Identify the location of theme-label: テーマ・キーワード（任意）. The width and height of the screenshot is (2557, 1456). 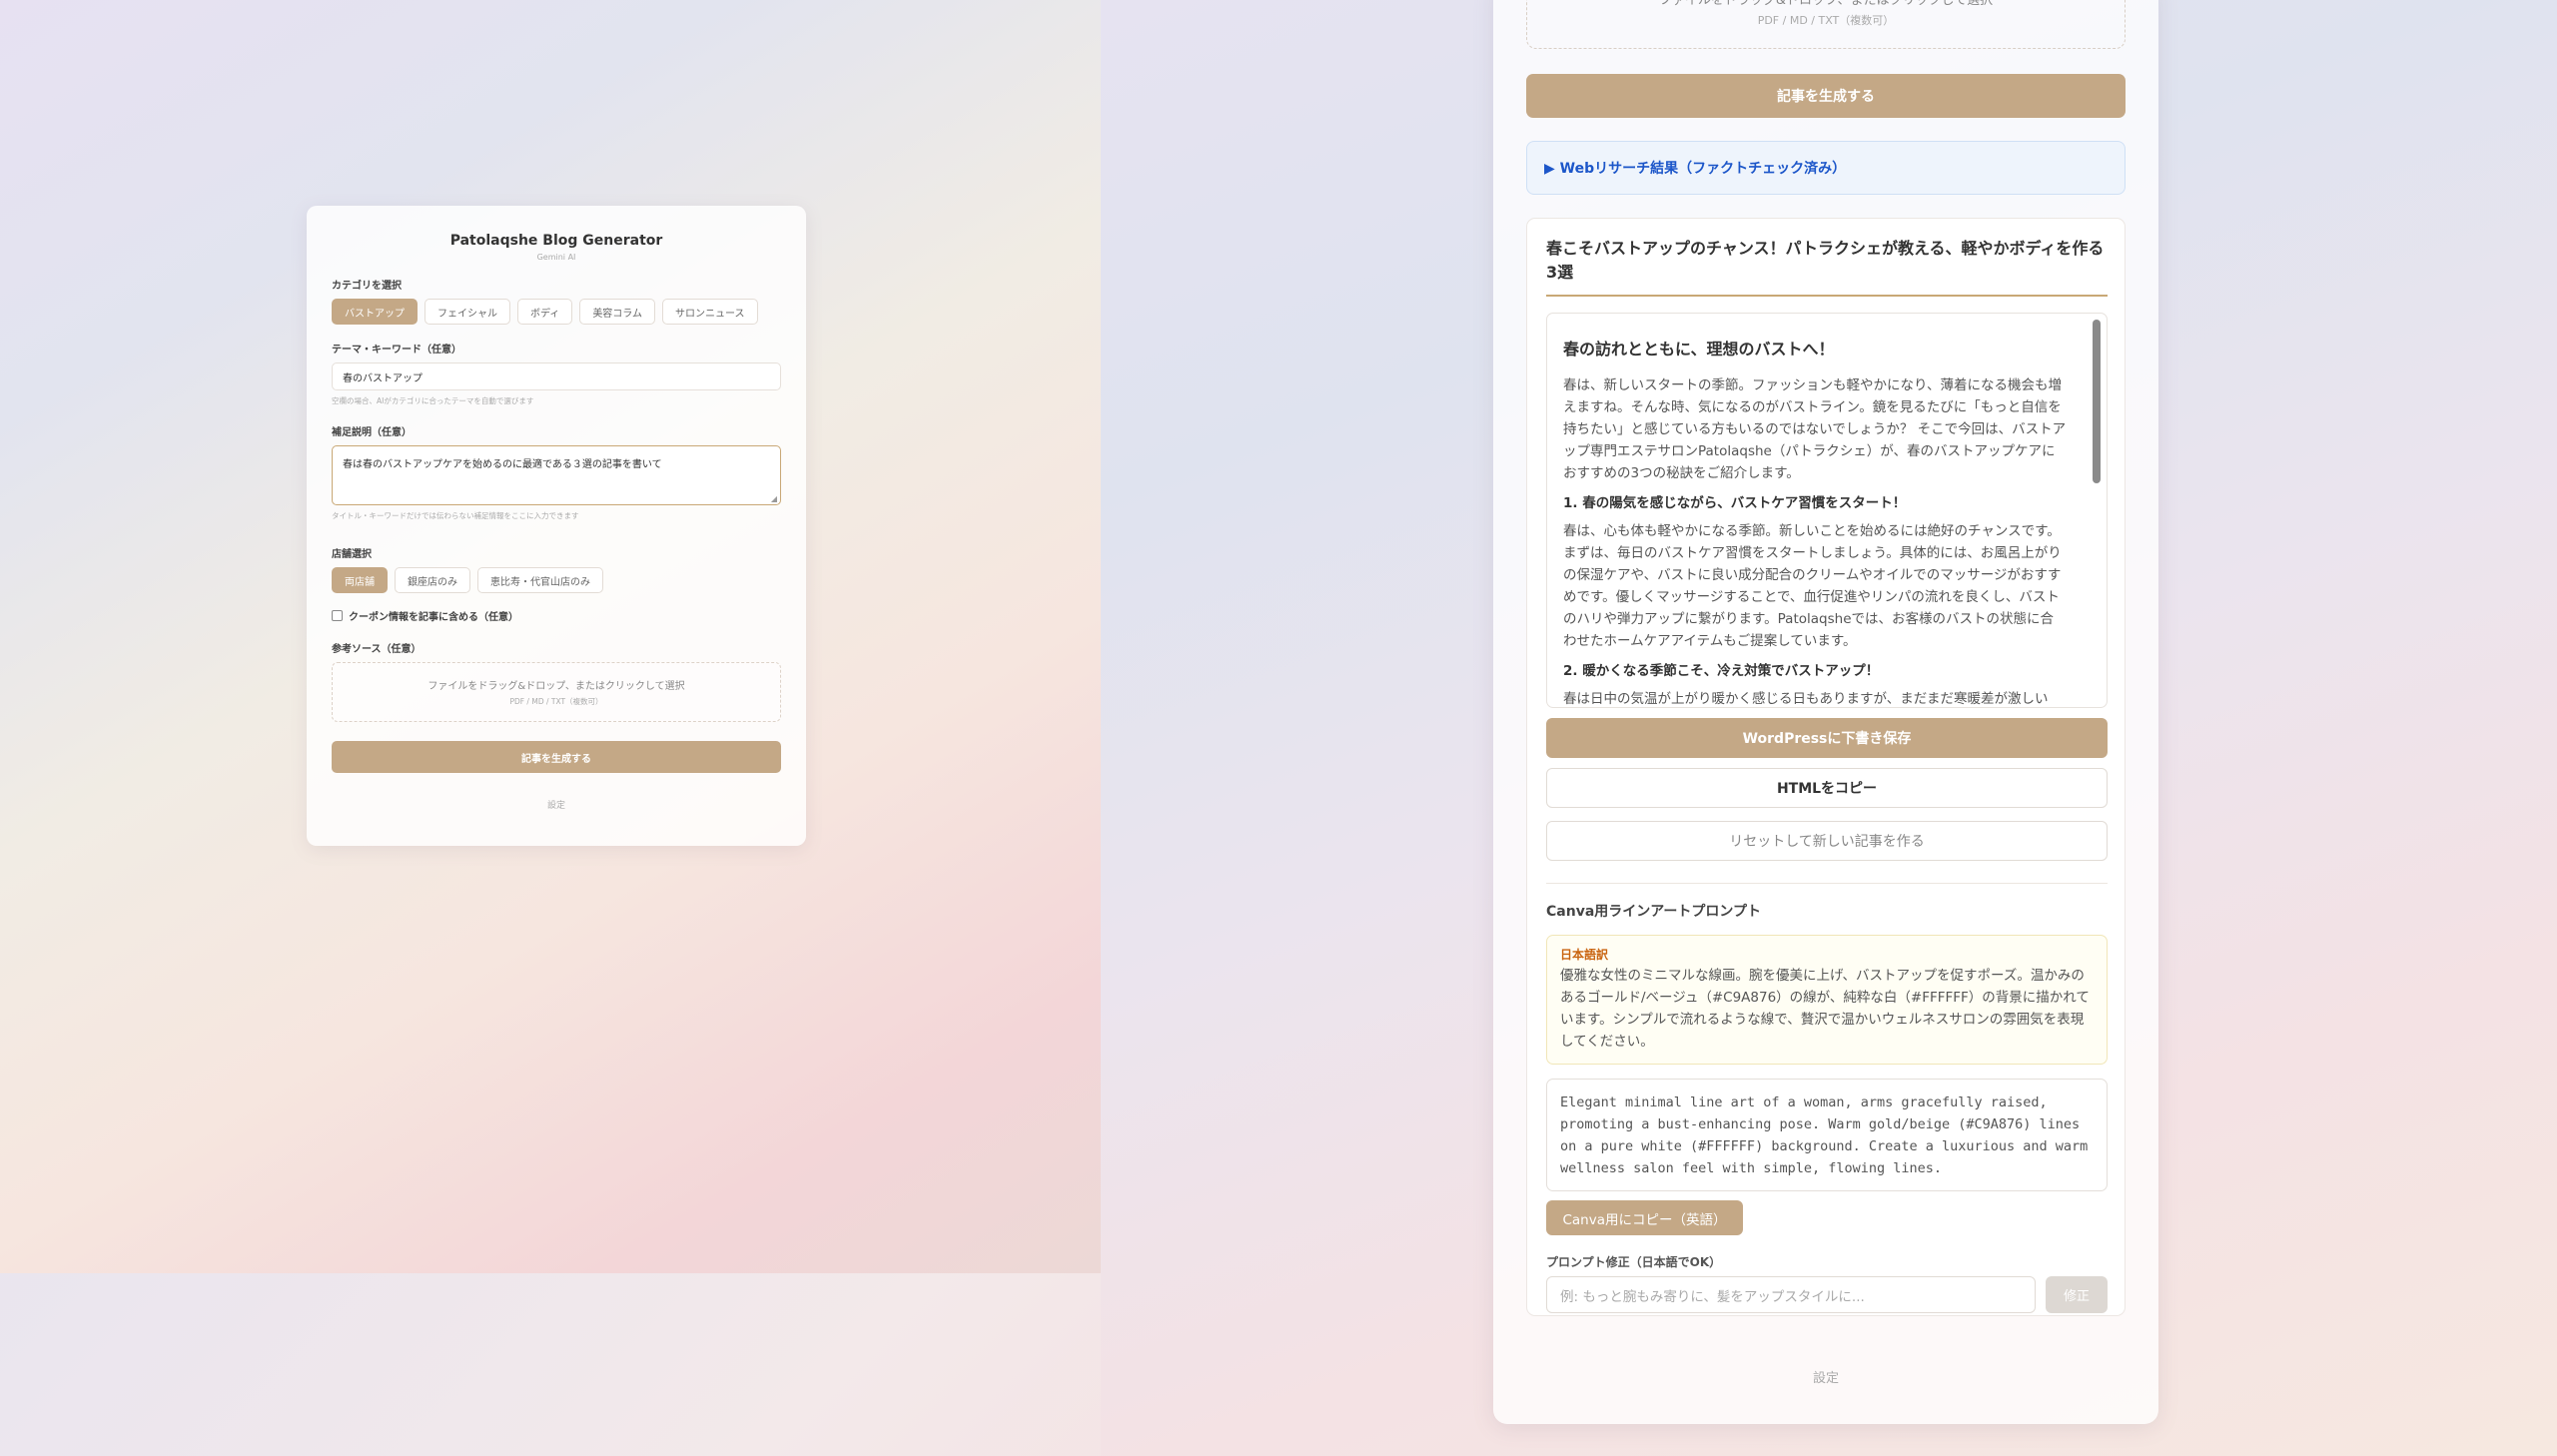
(396, 350).